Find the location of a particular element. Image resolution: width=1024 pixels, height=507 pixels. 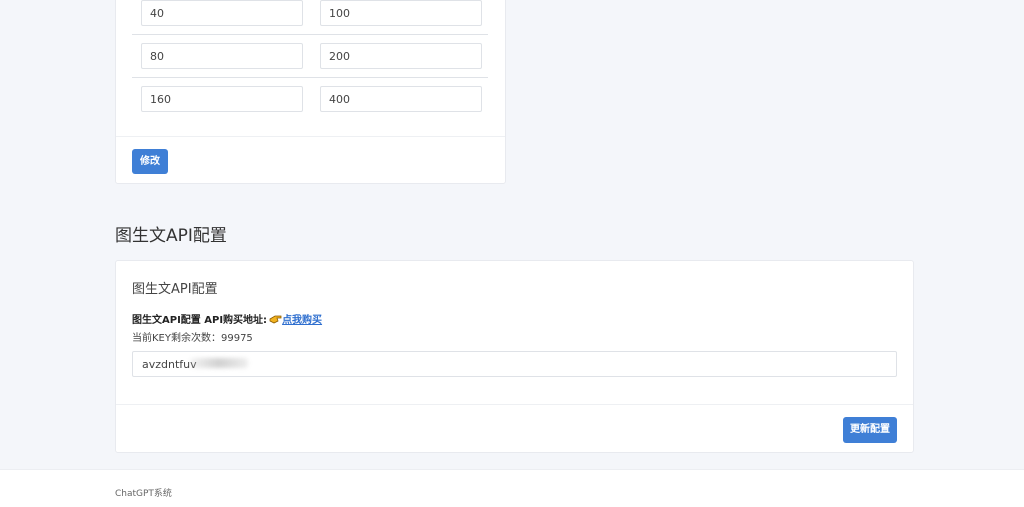

redacted-key-blur is located at coordinates (219, 363).